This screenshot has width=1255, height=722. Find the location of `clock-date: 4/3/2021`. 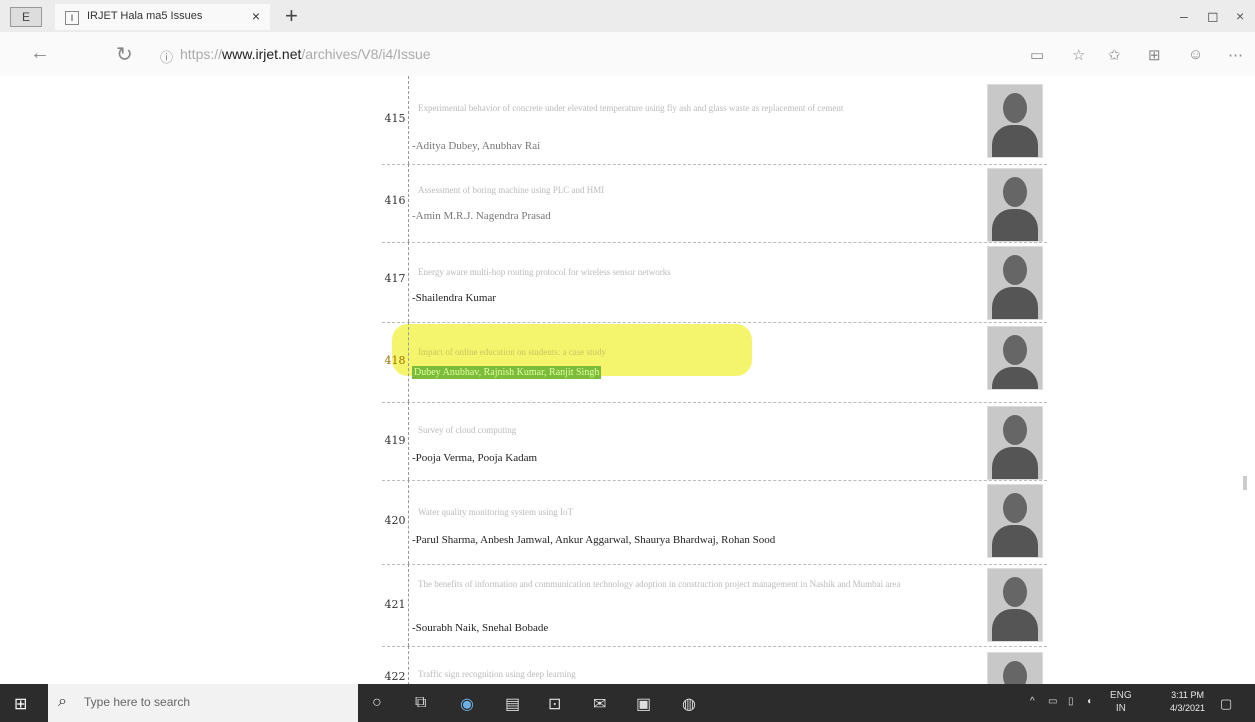

clock-date: 4/3/2021 is located at coordinates (1188, 708).